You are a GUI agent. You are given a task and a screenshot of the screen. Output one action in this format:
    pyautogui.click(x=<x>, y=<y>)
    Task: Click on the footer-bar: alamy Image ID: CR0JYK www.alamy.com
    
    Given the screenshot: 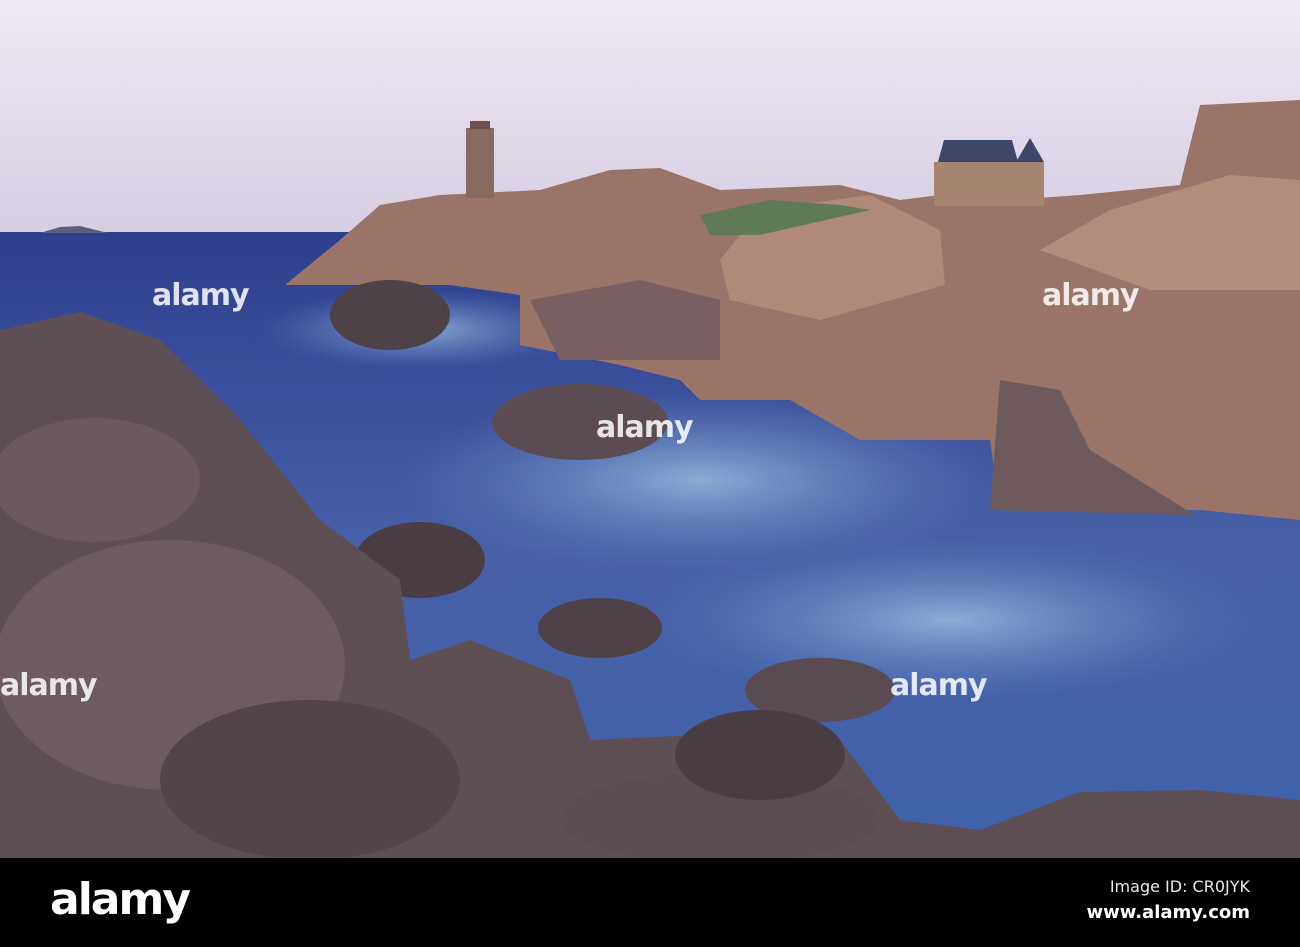 What is the action you would take?
    pyautogui.click(x=650, y=902)
    